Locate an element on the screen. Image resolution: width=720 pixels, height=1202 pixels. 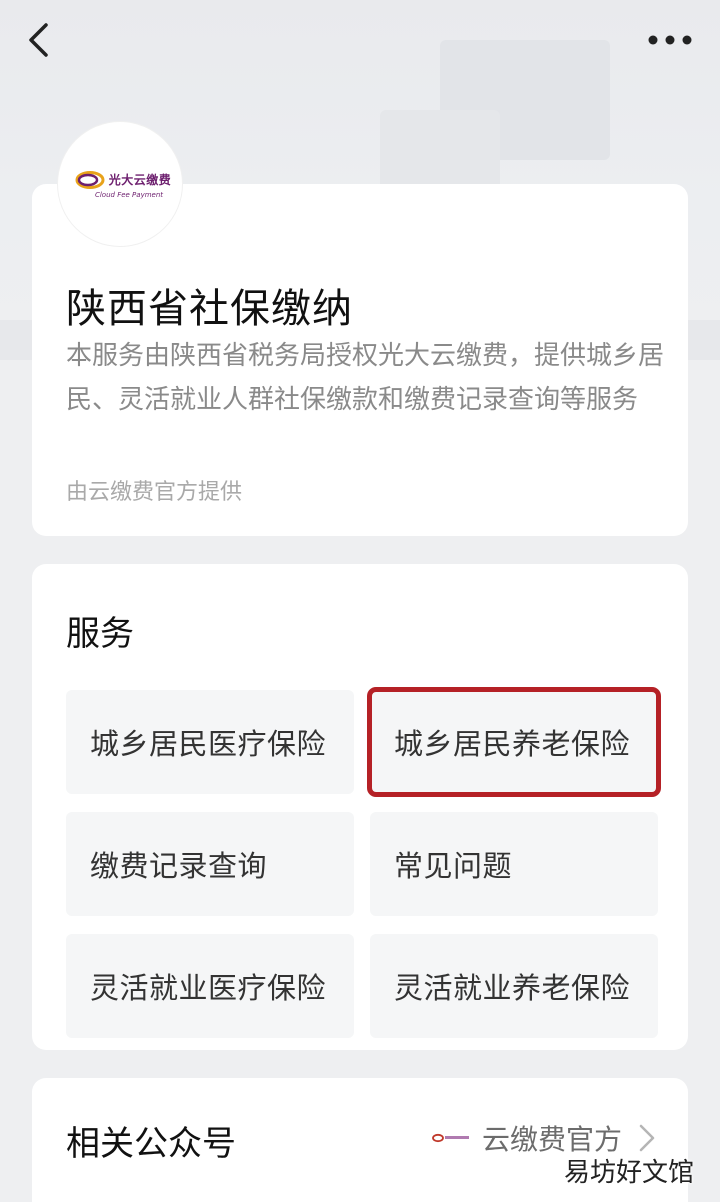
watermark-text: 易坊好文馆 is located at coordinates (628, 1173).